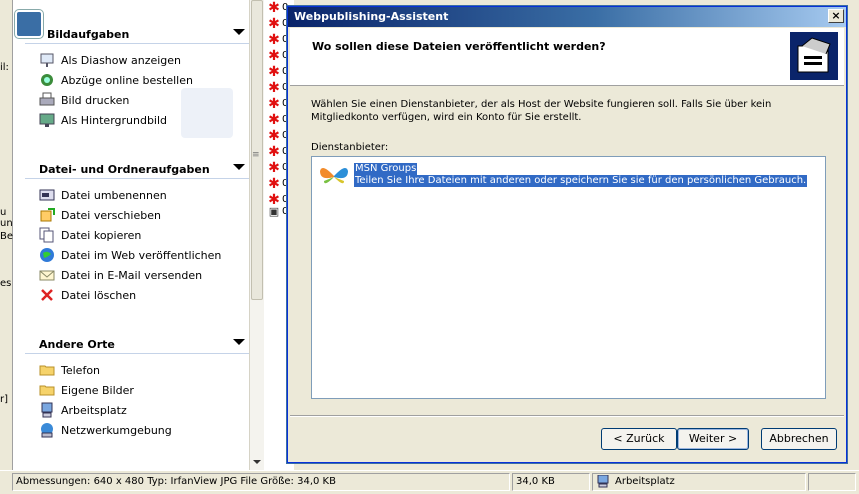 This screenshot has width=859, height=494. What do you see at coordinates (132, 275) in the screenshot?
I see `task-label: Datei in E-Mail versenden` at bounding box center [132, 275].